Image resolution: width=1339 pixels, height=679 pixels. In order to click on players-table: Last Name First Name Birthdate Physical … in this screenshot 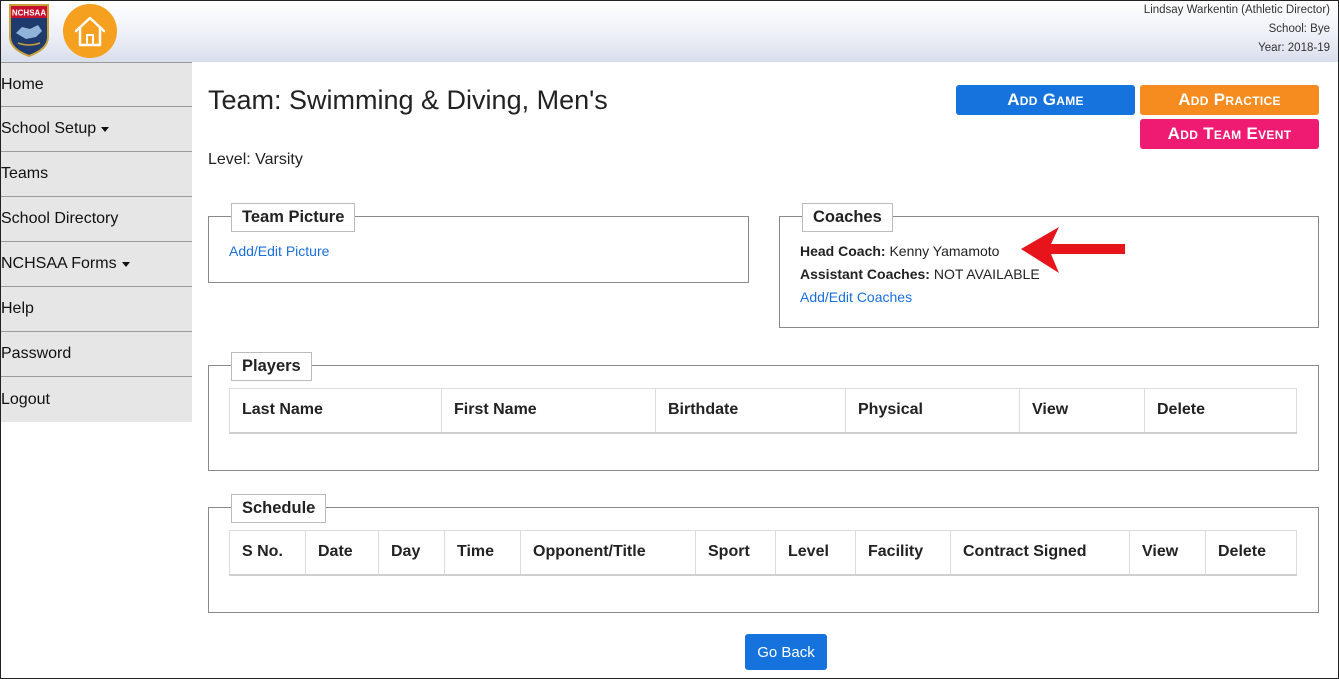, I will do `click(763, 411)`.